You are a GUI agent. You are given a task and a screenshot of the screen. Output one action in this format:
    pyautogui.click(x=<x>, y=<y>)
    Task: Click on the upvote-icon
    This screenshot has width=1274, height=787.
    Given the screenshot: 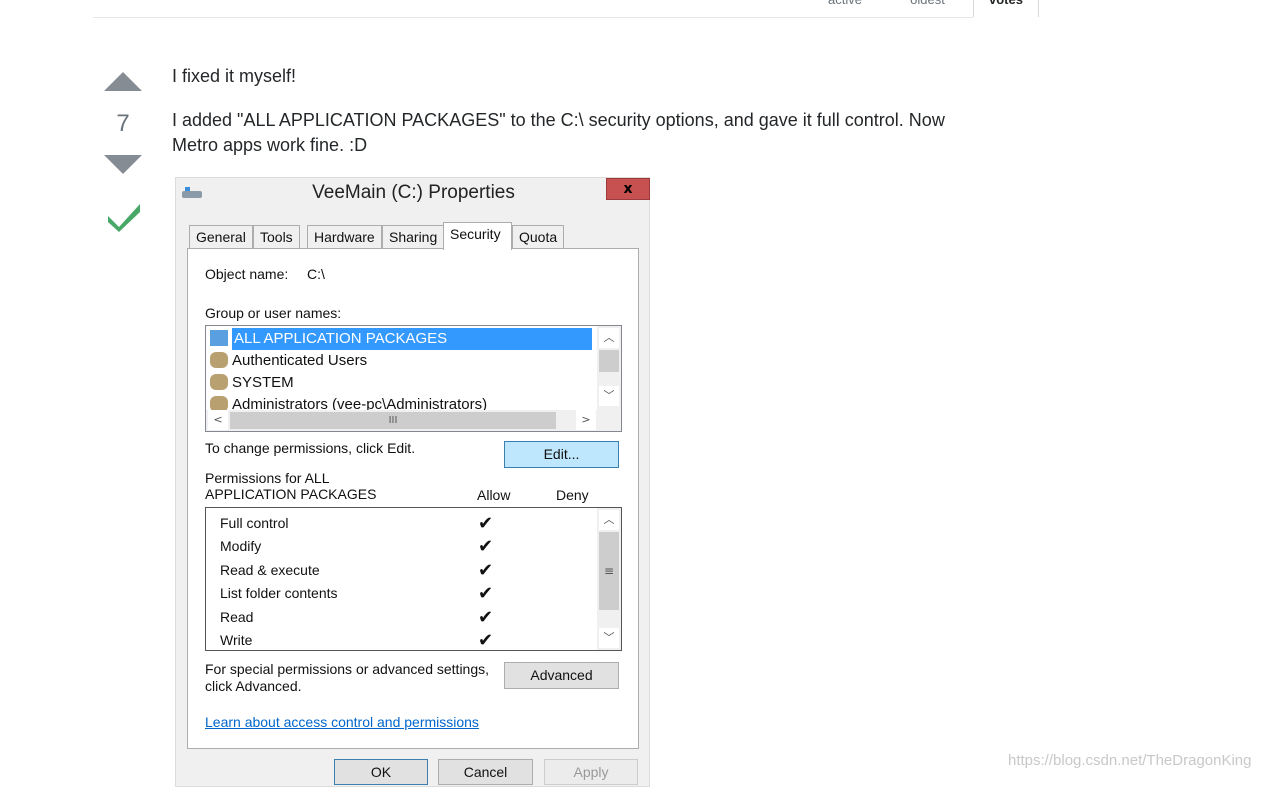 What is the action you would take?
    pyautogui.click(x=123, y=81)
    